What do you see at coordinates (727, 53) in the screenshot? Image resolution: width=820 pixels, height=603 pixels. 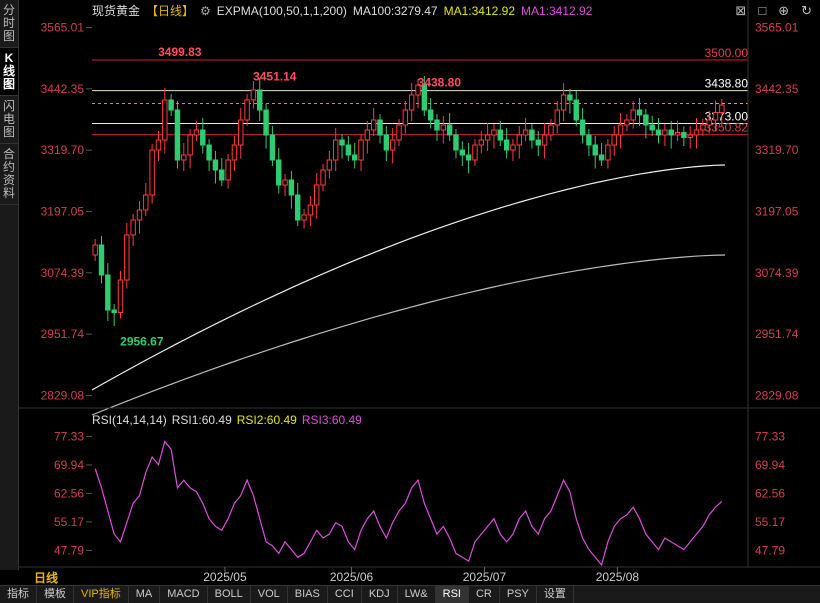 I see `level-label: 3500.00` at bounding box center [727, 53].